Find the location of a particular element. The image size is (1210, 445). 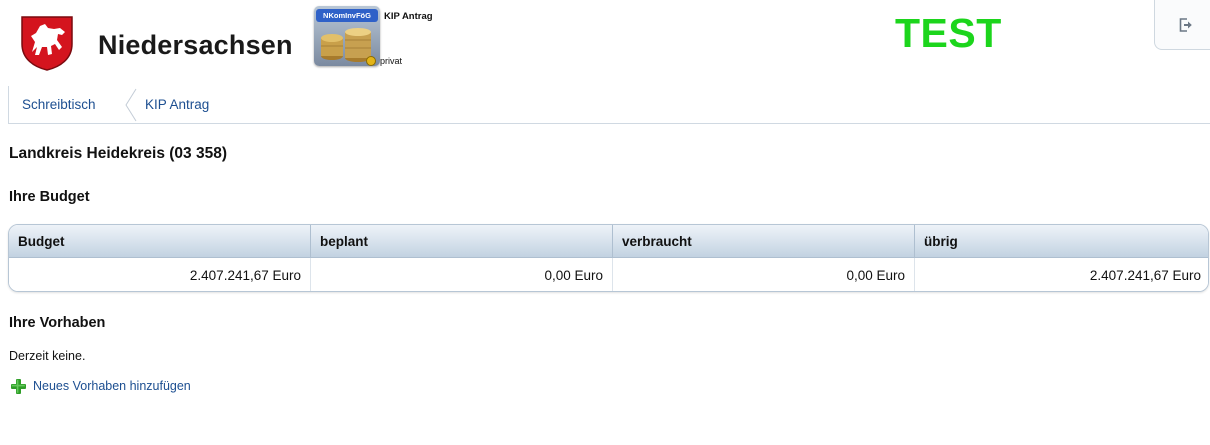

table-header-row: Budget beplant verbraucht übrig is located at coordinates (608, 241).